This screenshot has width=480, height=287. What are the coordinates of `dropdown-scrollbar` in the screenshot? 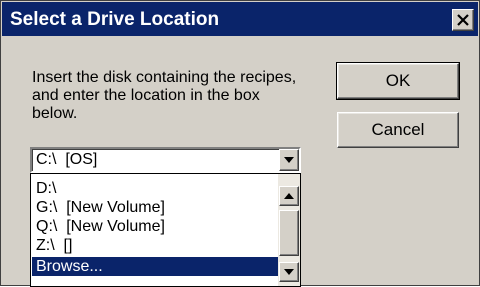 It's located at (289, 230).